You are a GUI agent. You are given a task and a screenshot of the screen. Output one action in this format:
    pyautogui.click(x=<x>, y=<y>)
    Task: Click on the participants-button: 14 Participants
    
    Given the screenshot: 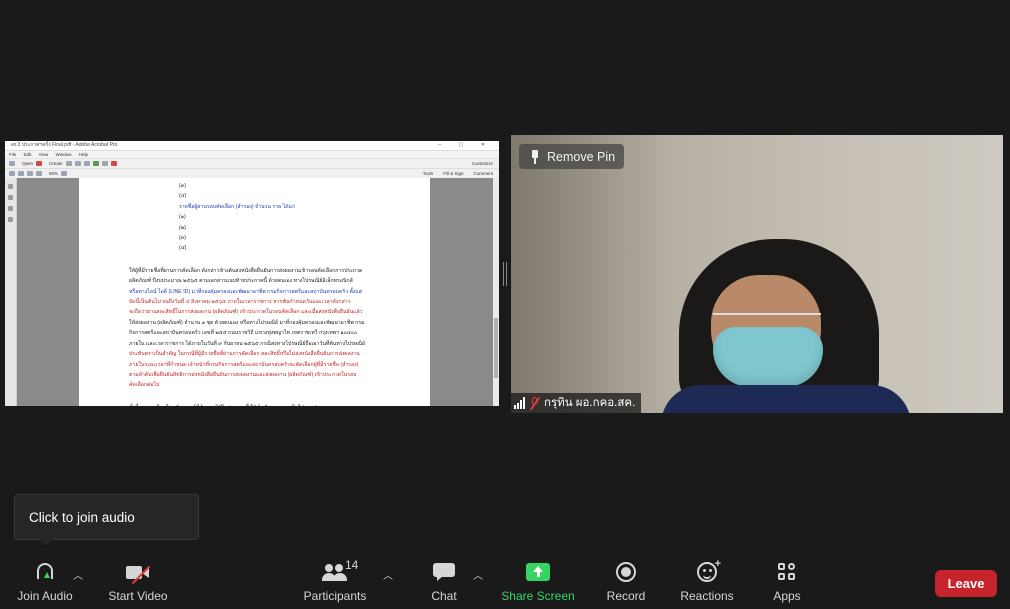 What is the action you would take?
    pyautogui.click(x=335, y=582)
    